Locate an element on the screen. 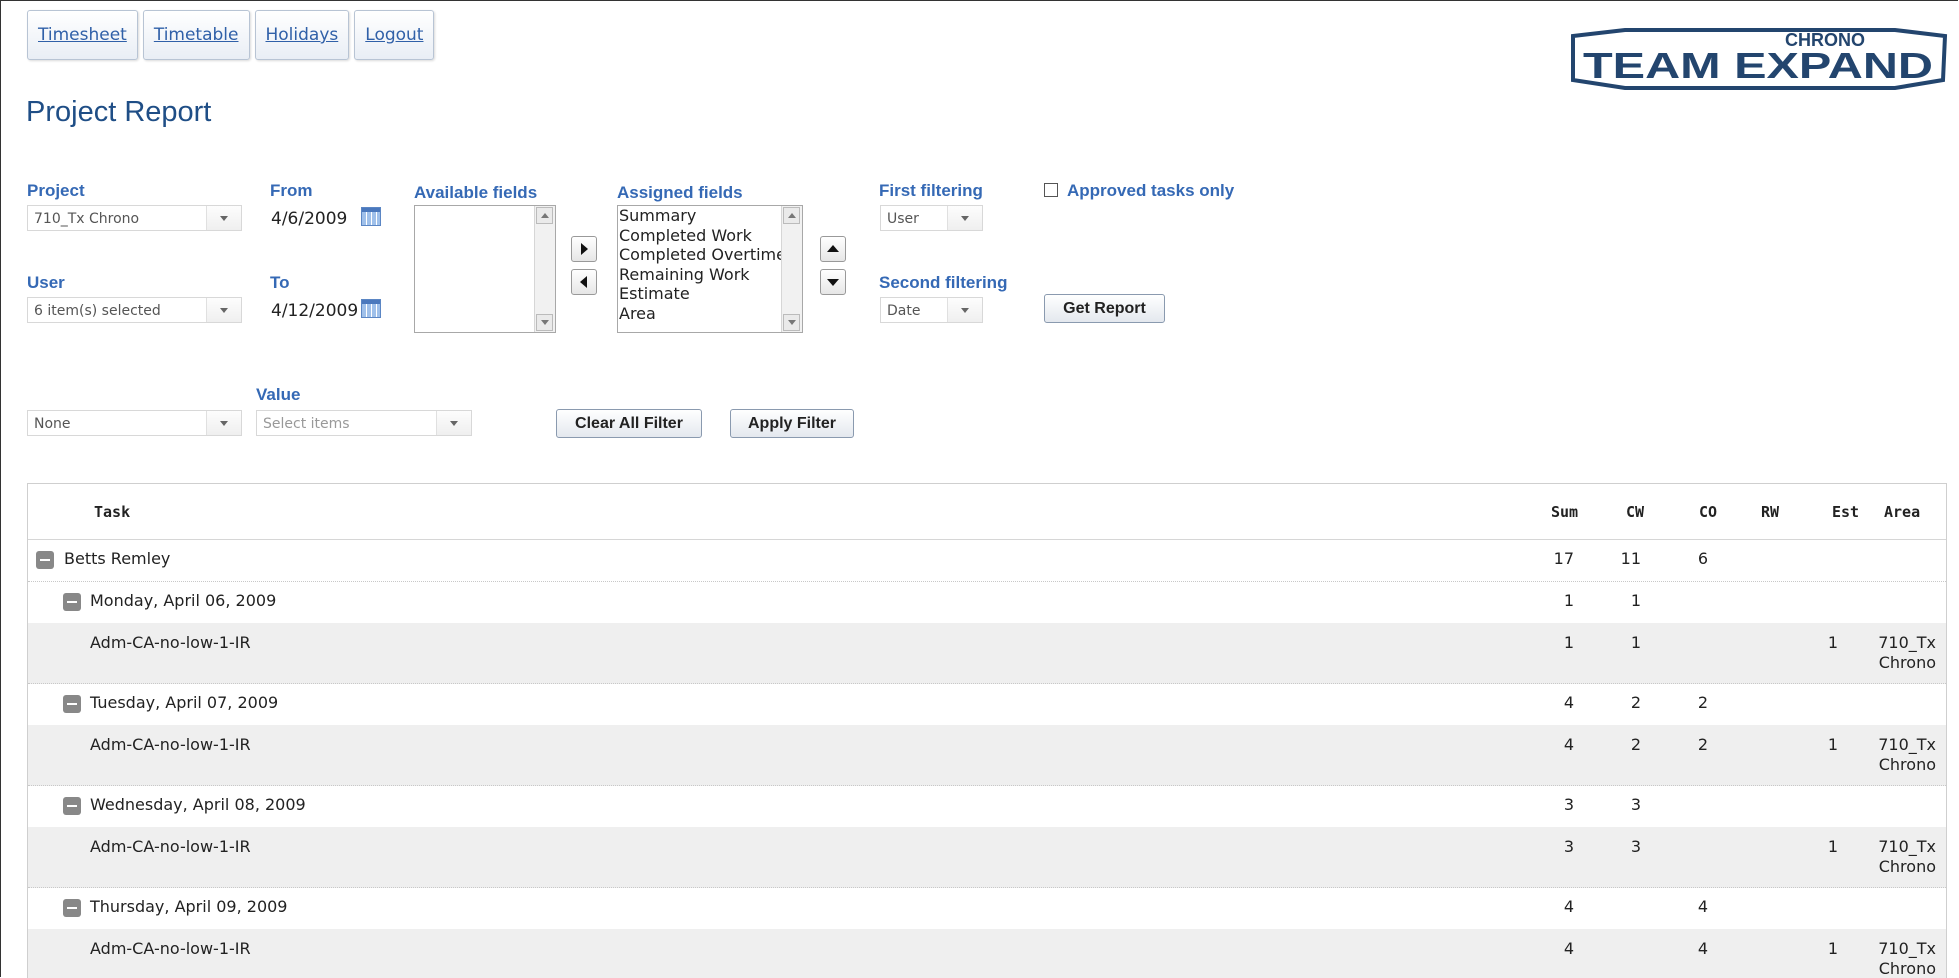 The image size is (1959, 978). nav-holidays: Holidays is located at coordinates (302, 35).